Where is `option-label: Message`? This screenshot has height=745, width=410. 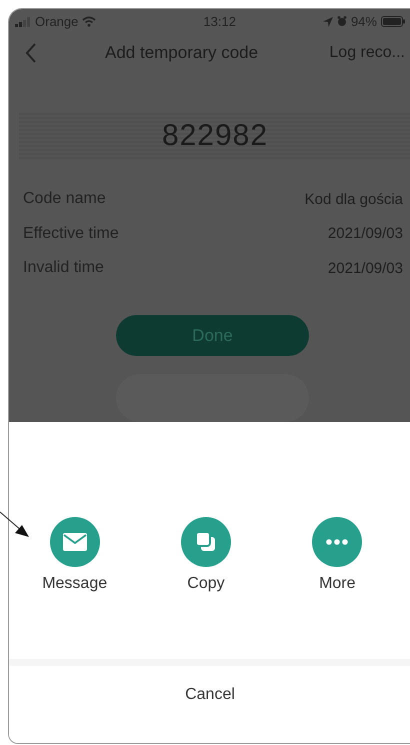 option-label: Message is located at coordinates (75, 584).